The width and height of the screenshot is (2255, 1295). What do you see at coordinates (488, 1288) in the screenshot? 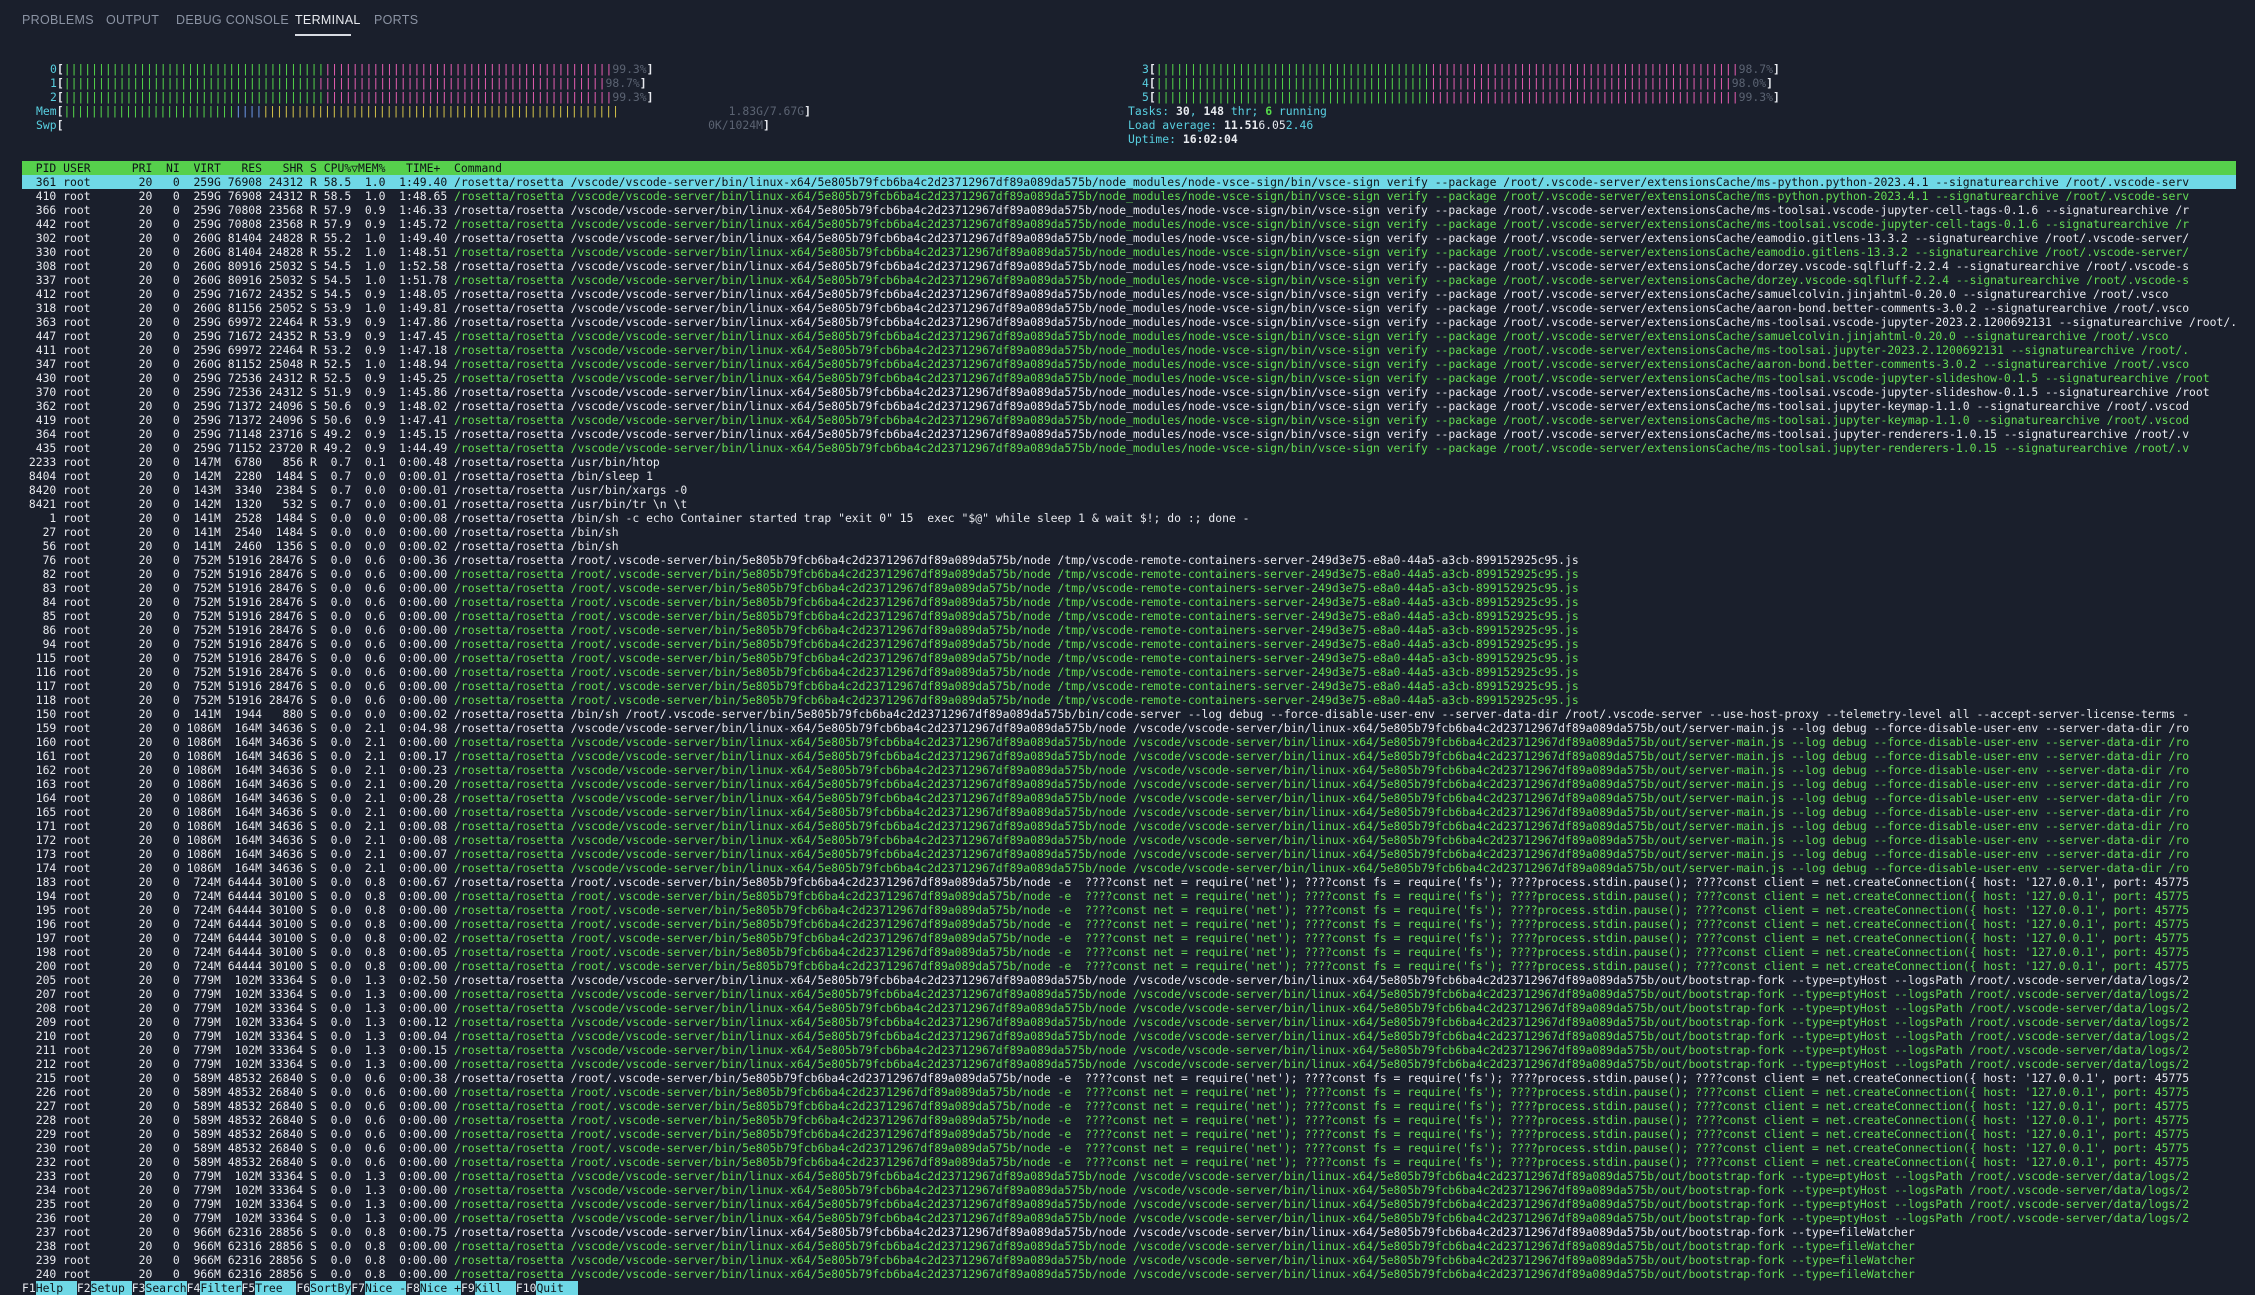
I see `fkey-f9-button: F9Kill` at bounding box center [488, 1288].